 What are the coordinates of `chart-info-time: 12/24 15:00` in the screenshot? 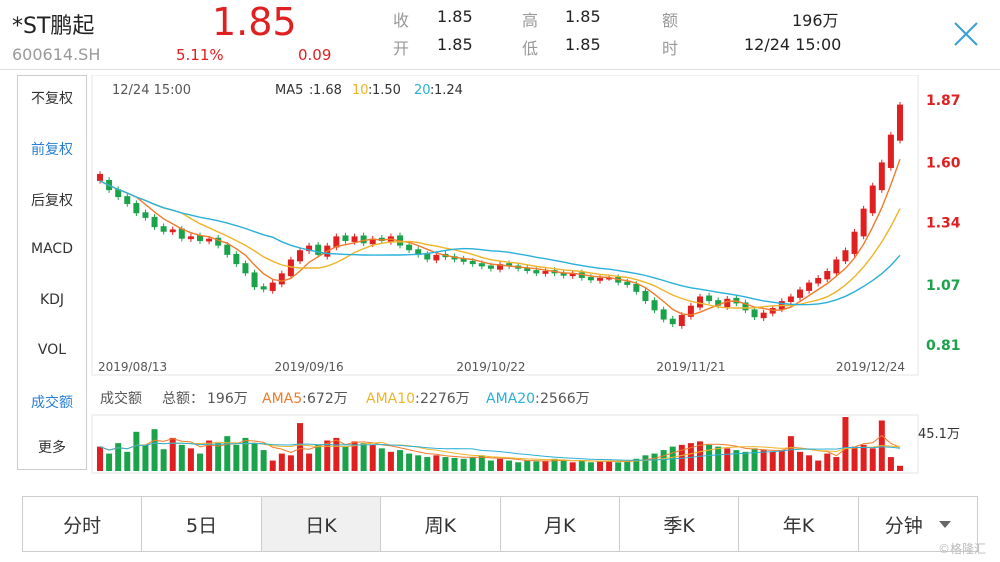 It's located at (151, 90).